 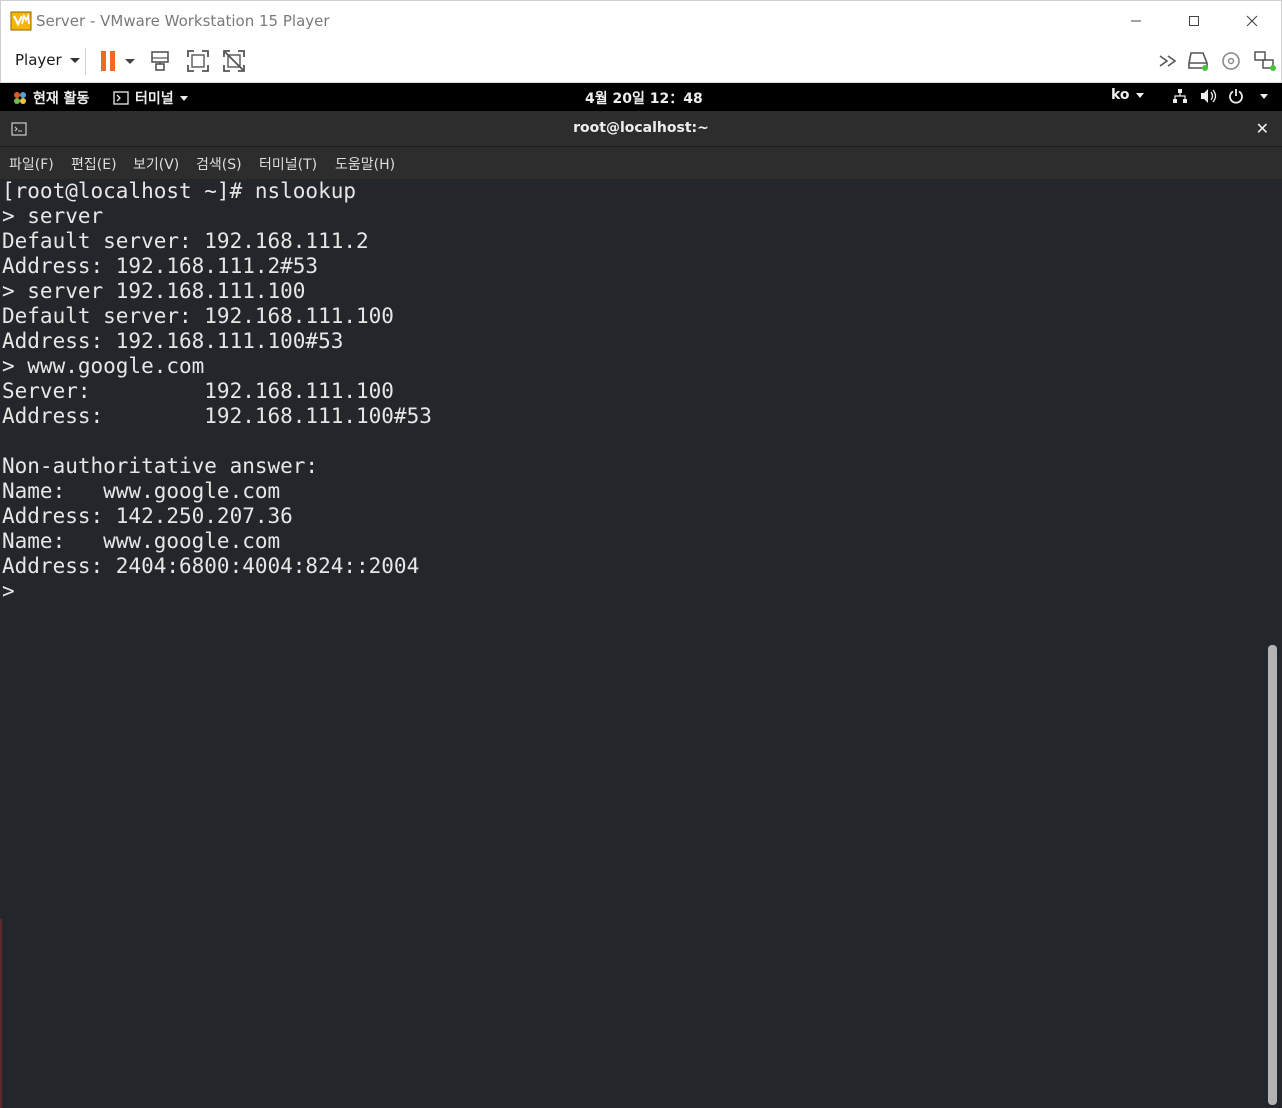 I want to click on player-toolbar: Player, so click(x=641, y=61).